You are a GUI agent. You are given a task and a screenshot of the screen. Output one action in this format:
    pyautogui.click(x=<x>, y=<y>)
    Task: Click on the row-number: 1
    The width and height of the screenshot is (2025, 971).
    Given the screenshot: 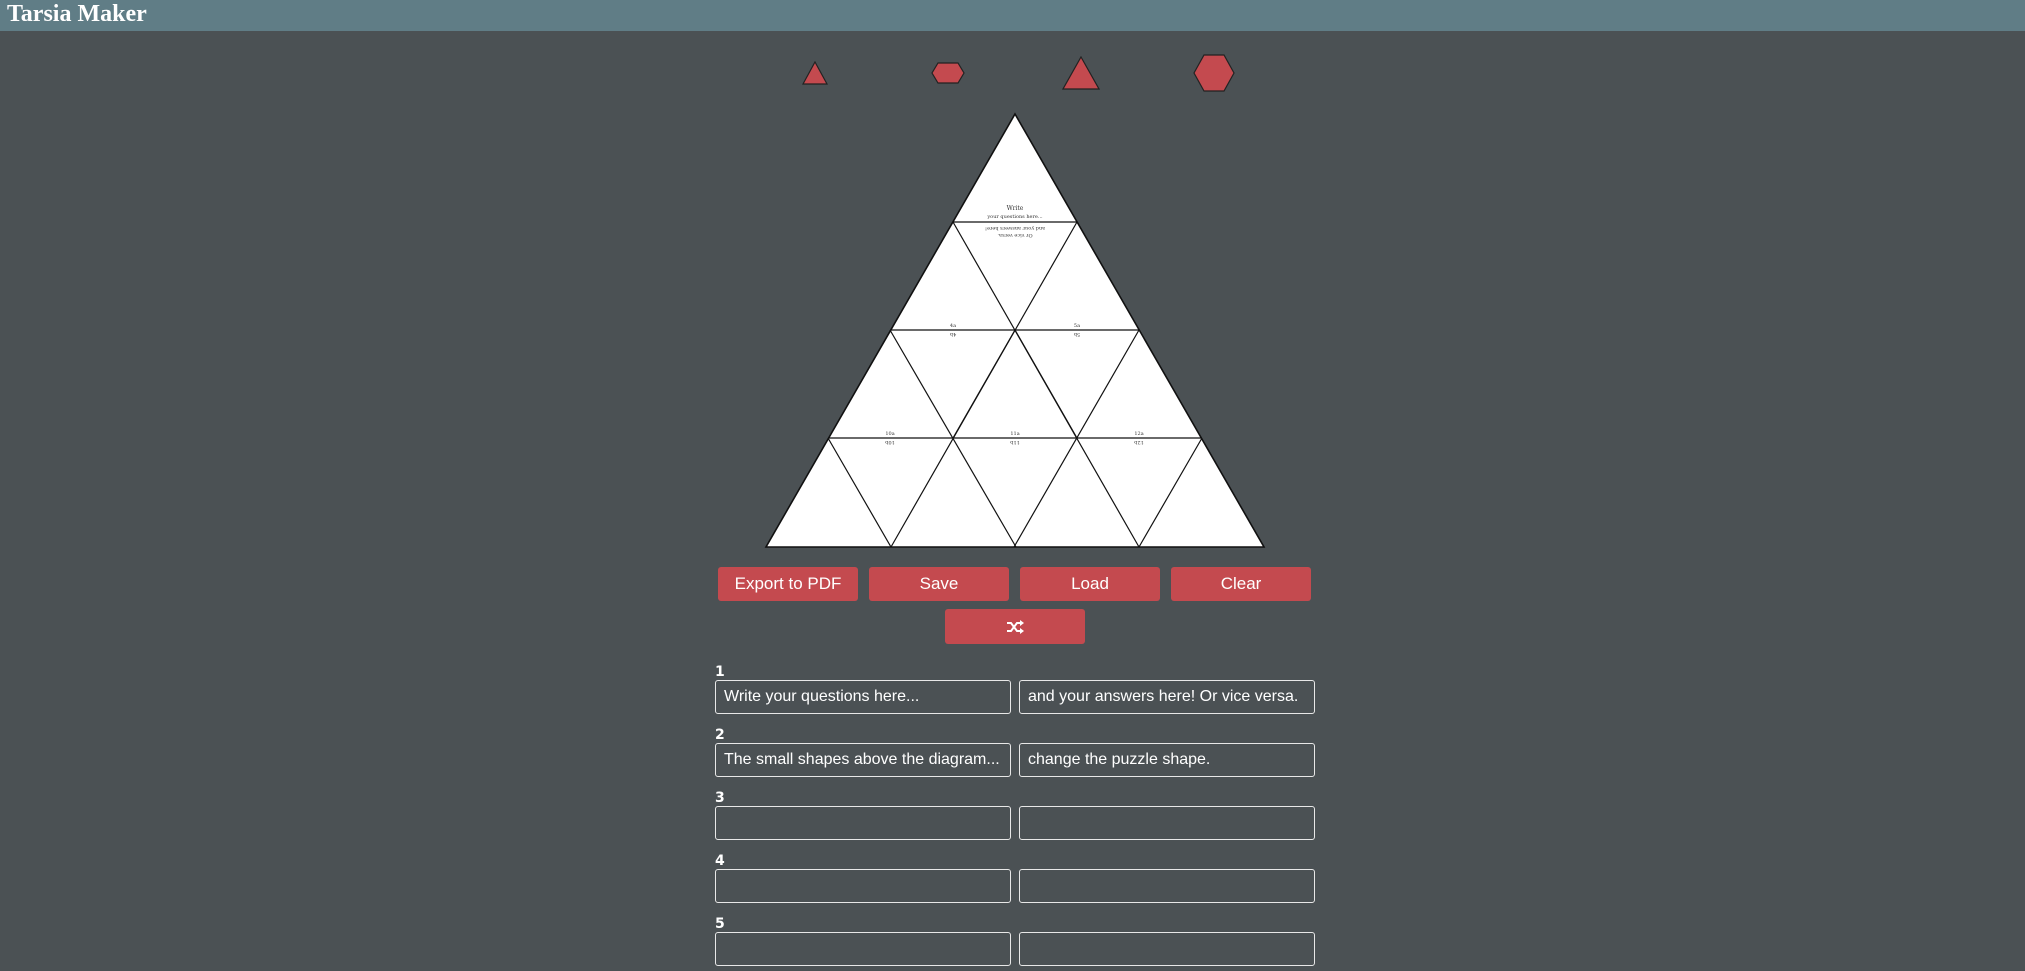 What is the action you would take?
    pyautogui.click(x=720, y=672)
    